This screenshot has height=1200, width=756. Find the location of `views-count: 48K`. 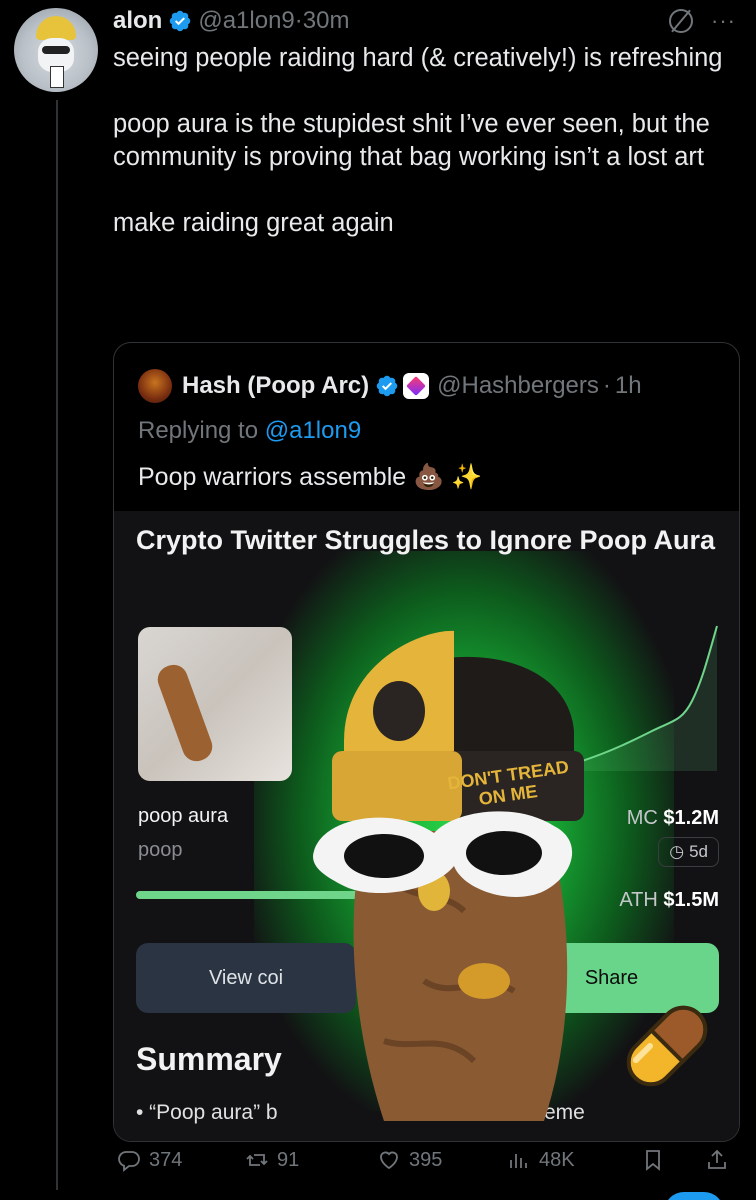

views-count: 48K is located at coordinates (557, 1159).